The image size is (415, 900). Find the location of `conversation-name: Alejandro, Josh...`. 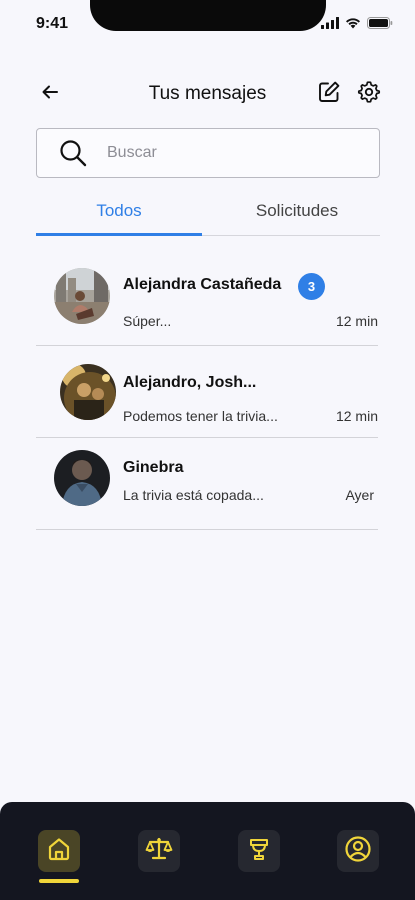

conversation-name: Alejandro, Josh... is located at coordinates (190, 382).